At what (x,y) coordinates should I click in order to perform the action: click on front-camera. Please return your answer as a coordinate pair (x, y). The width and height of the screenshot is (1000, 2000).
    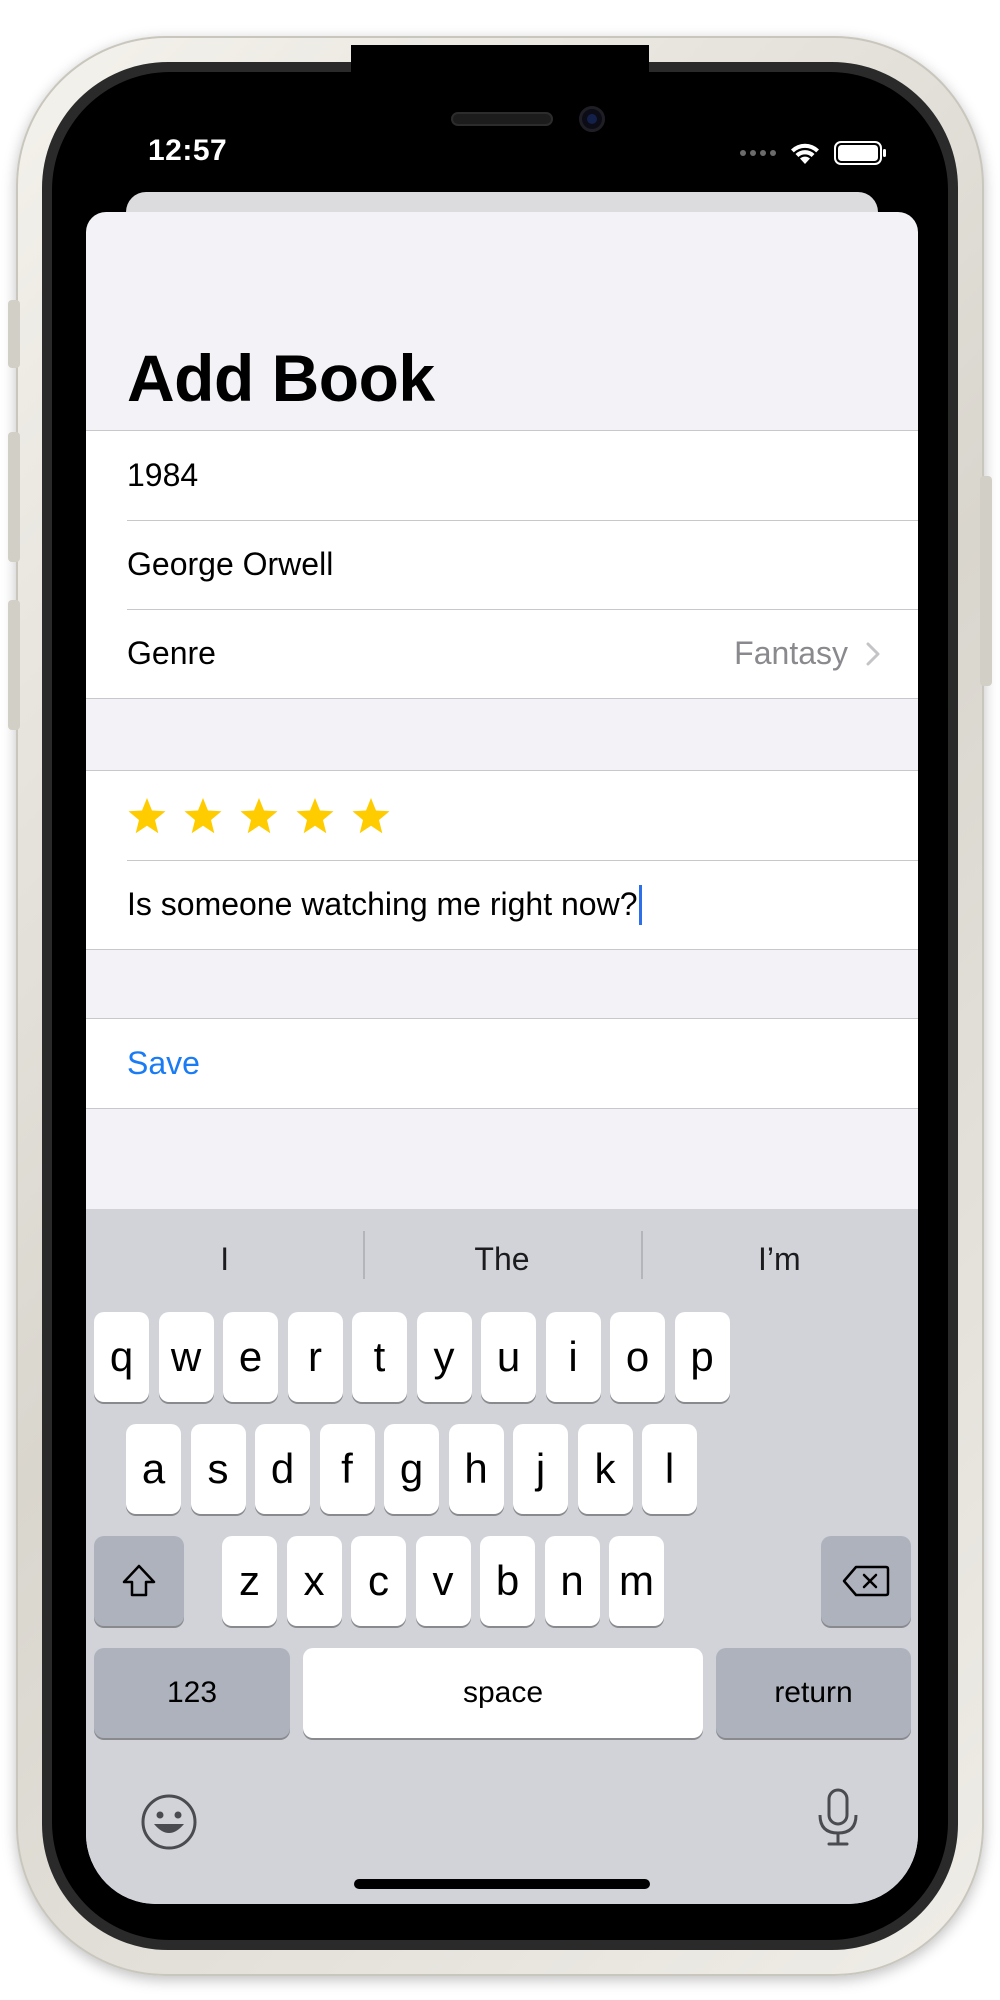
    Looking at the image, I should click on (592, 119).